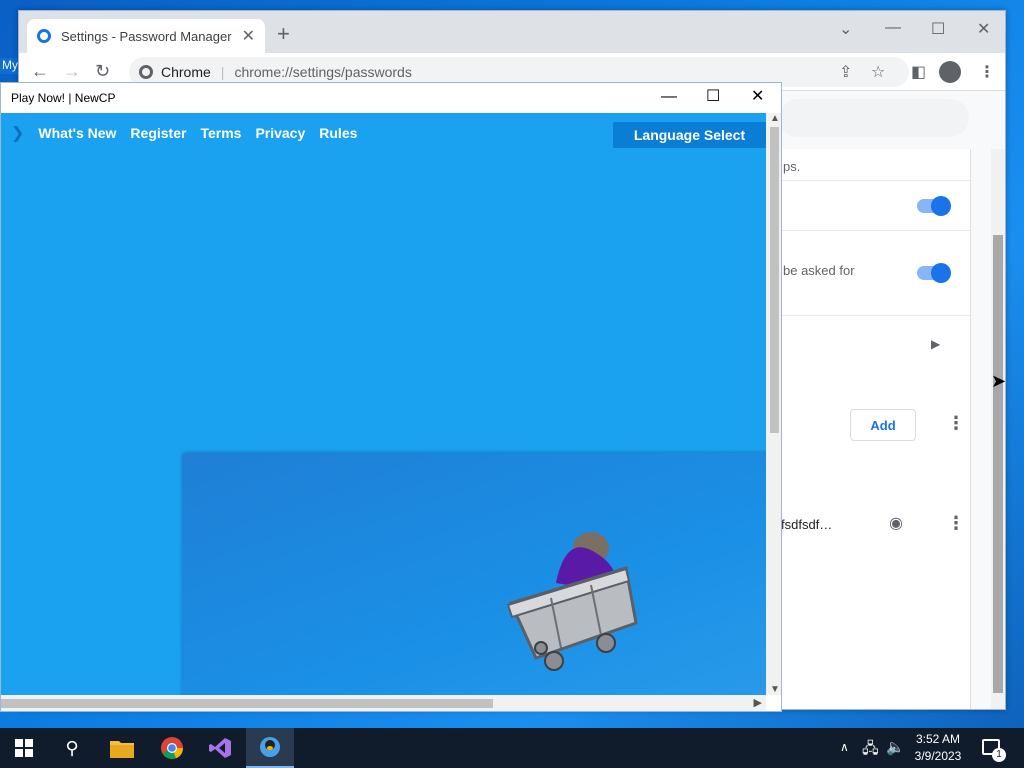 The image size is (1024, 768). What do you see at coordinates (220, 748) in the screenshot?
I see `visual-studio-icon` at bounding box center [220, 748].